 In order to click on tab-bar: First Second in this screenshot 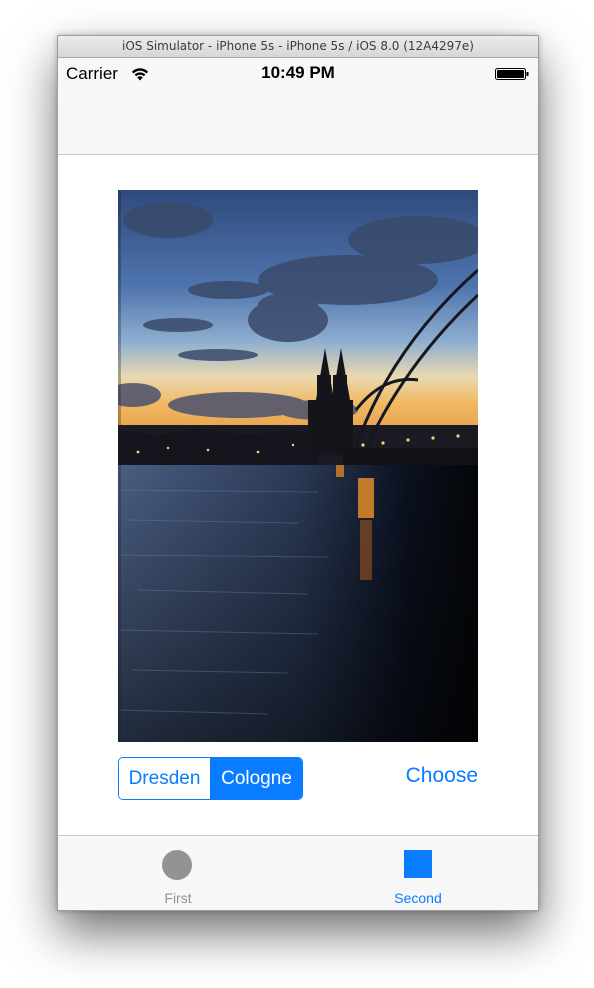, I will do `click(298, 872)`.